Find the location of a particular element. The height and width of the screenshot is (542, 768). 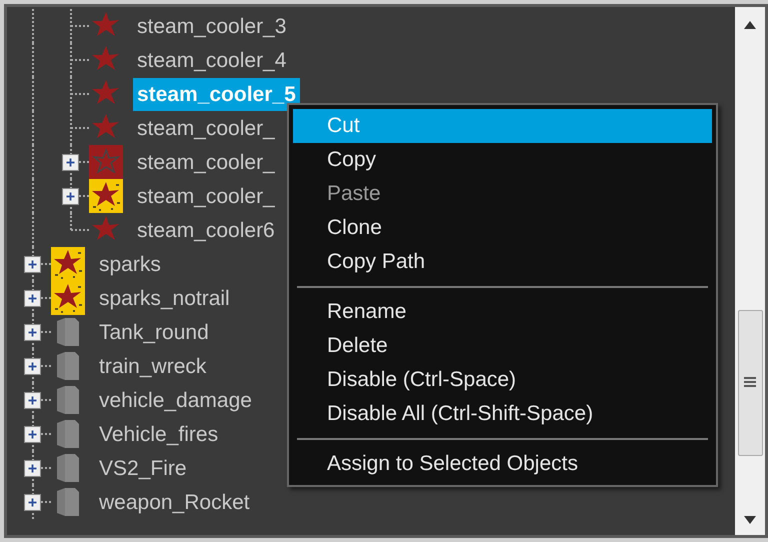

menu-item: Copy is located at coordinates (502, 160).